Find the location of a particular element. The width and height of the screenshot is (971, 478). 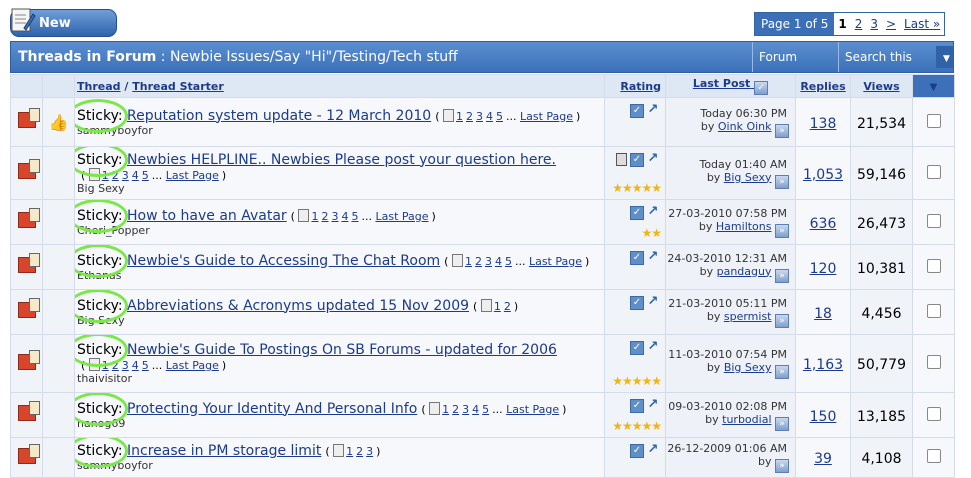

pager-page-3: 3 is located at coordinates (874, 24).